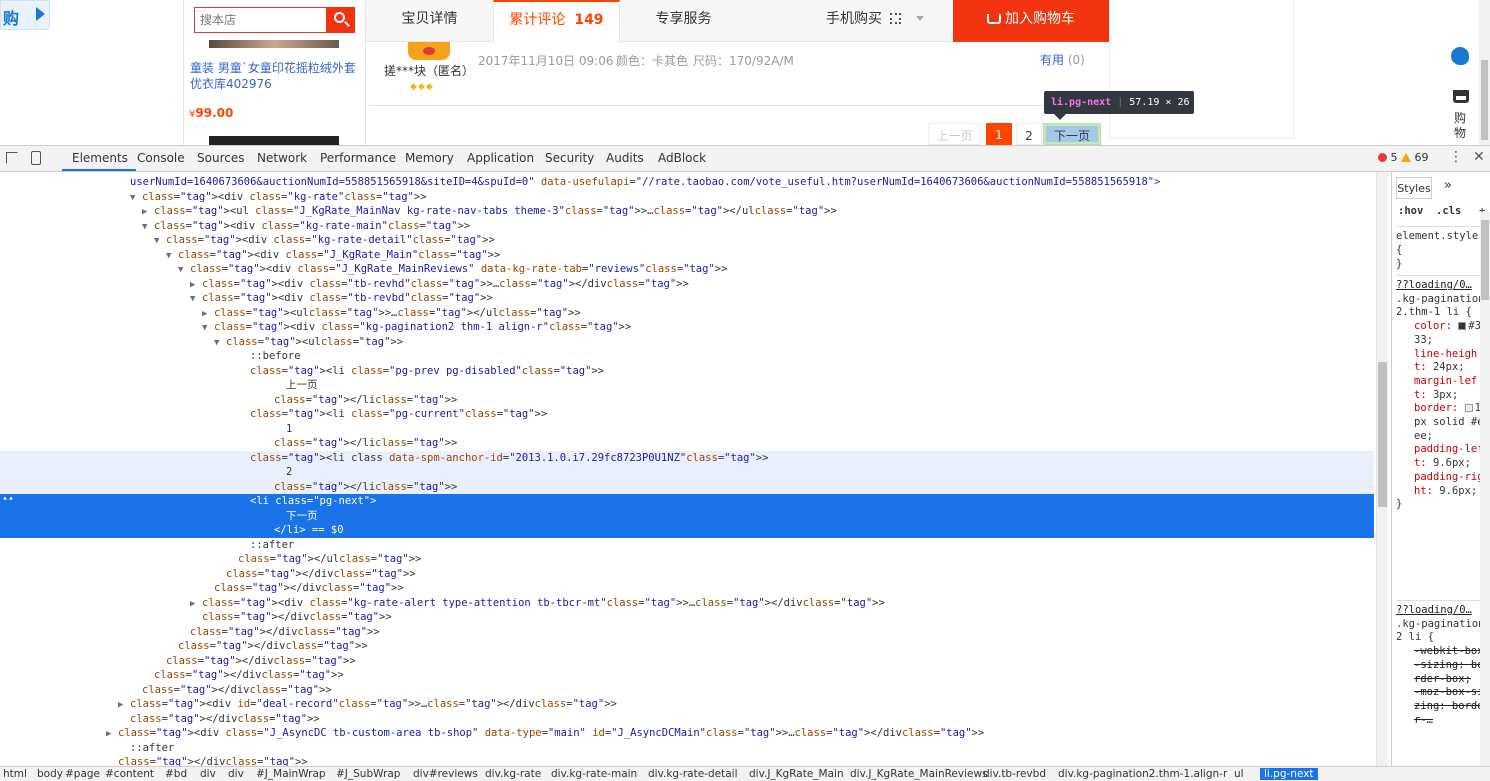  I want to click on add-to-cart-button: 加入购物车, so click(1031, 21).